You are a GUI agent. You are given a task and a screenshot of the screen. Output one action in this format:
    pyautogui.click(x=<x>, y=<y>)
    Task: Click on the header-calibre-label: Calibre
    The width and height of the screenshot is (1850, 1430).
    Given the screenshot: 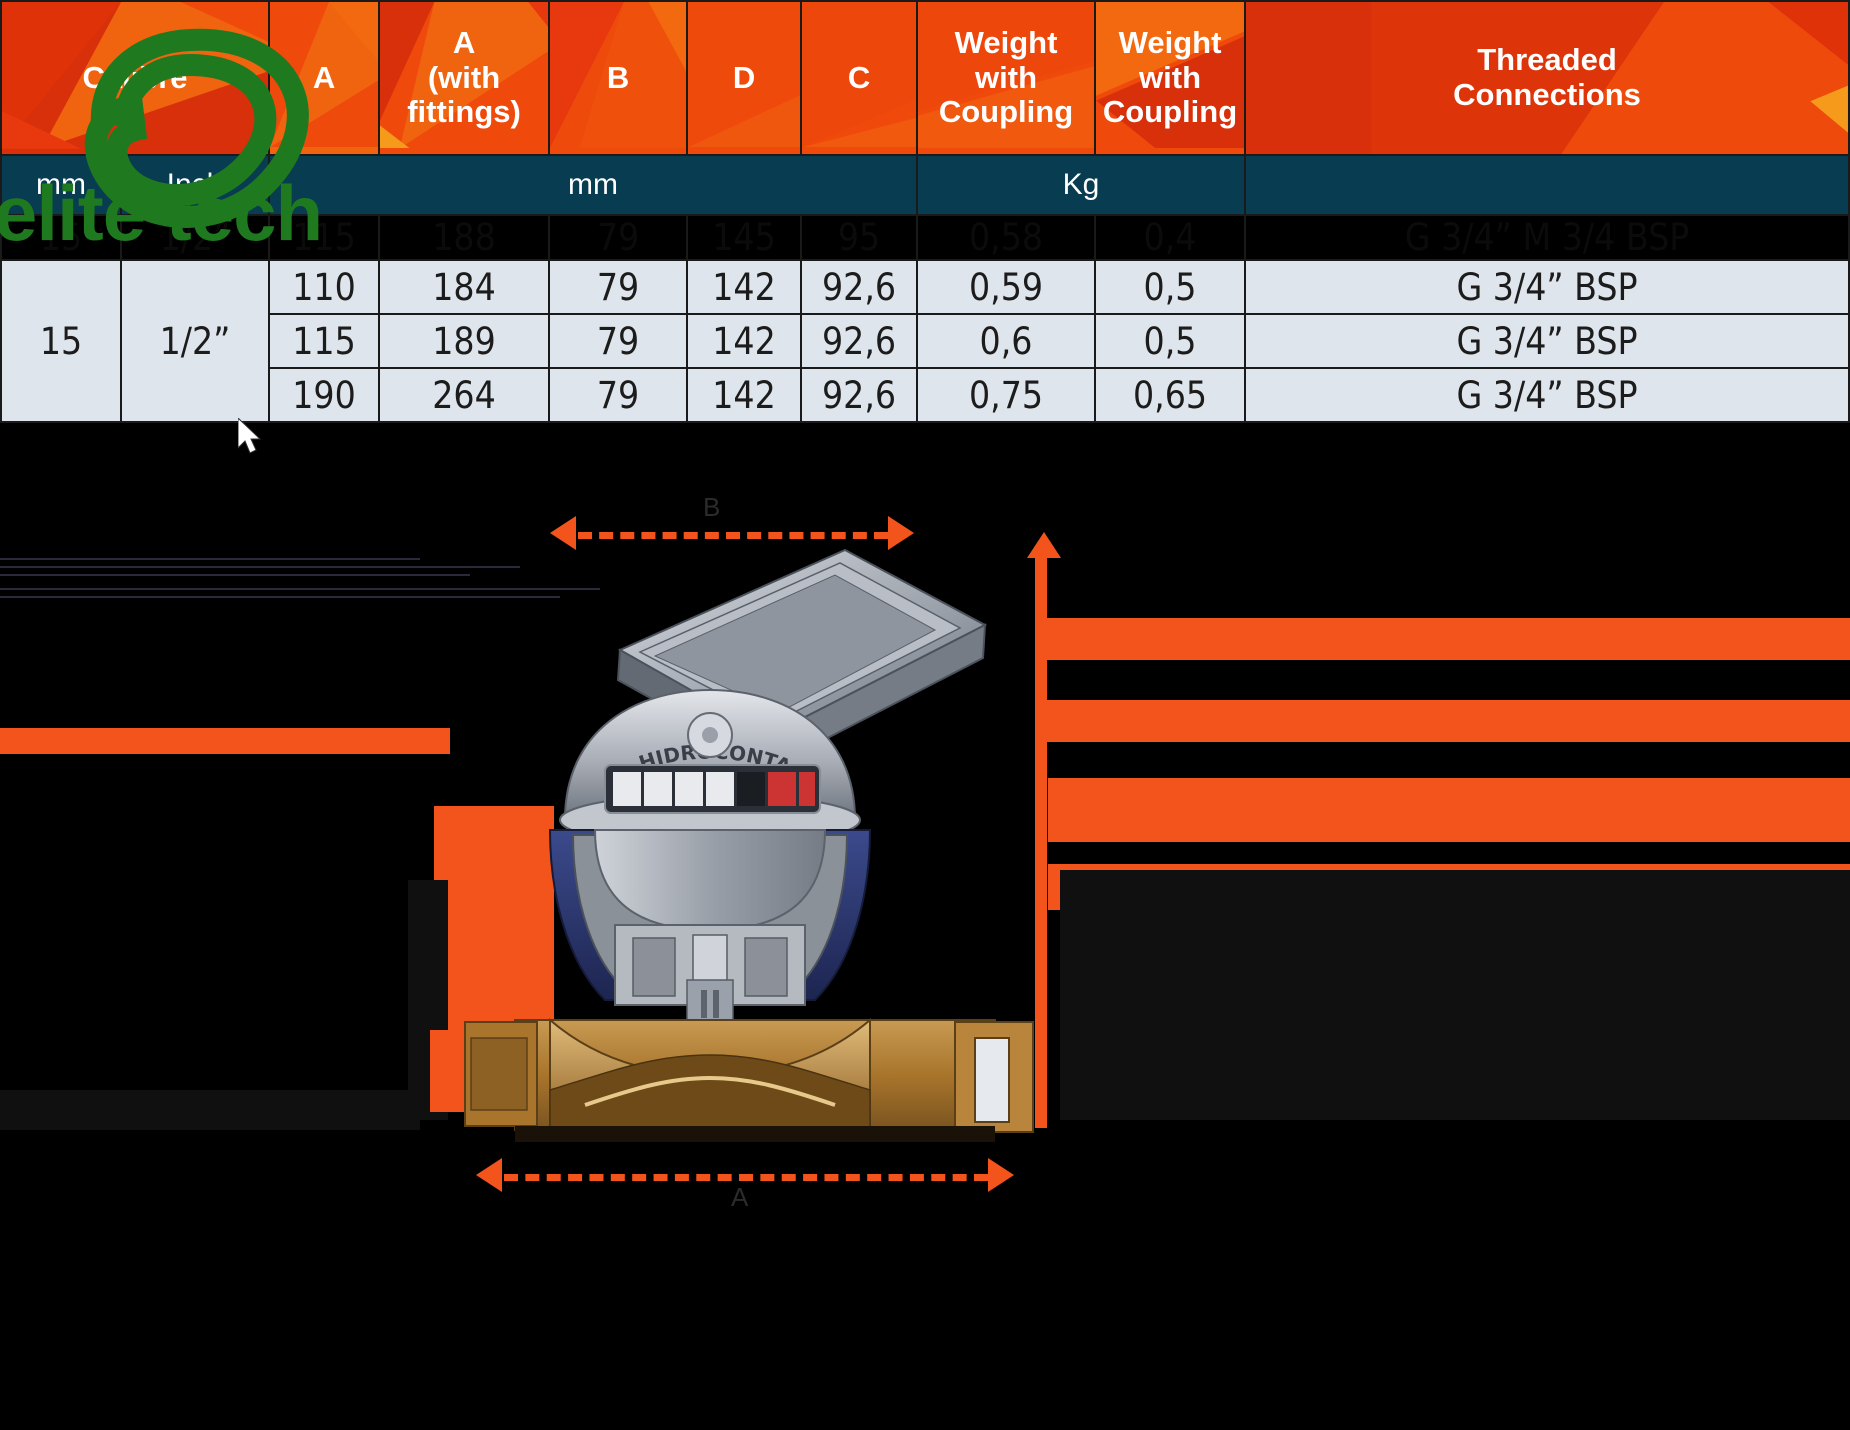 What is the action you would take?
    pyautogui.click(x=135, y=77)
    